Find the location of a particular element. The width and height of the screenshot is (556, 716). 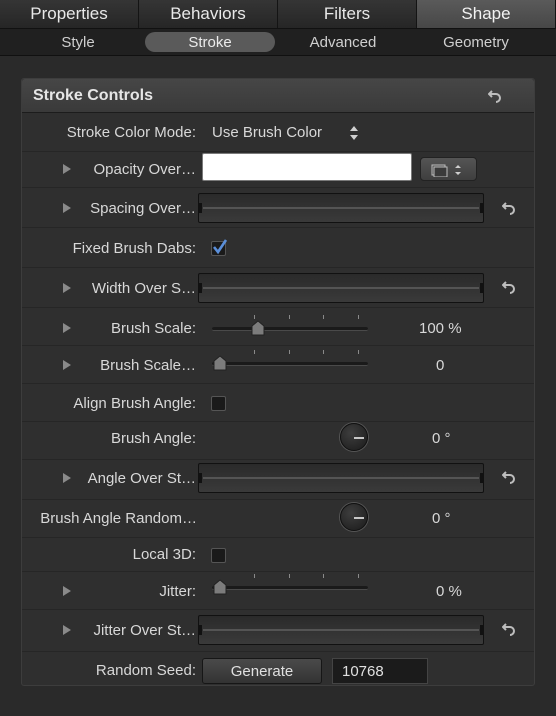

inspector-tabs: Properties Behaviors Filters Shape is located at coordinates (278, 14).